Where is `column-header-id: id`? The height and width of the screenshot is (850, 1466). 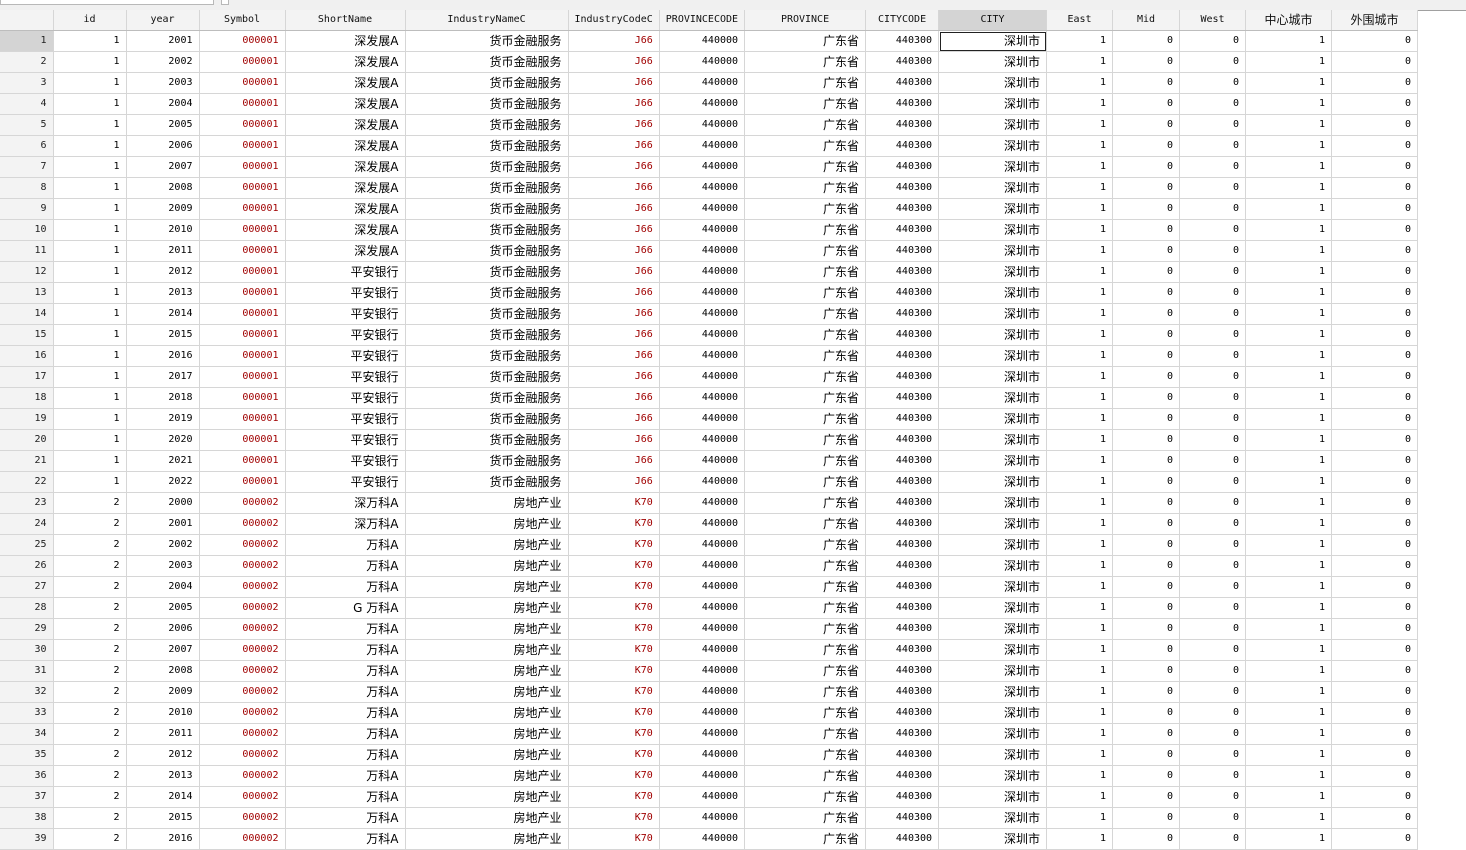 column-header-id: id is located at coordinates (90, 20).